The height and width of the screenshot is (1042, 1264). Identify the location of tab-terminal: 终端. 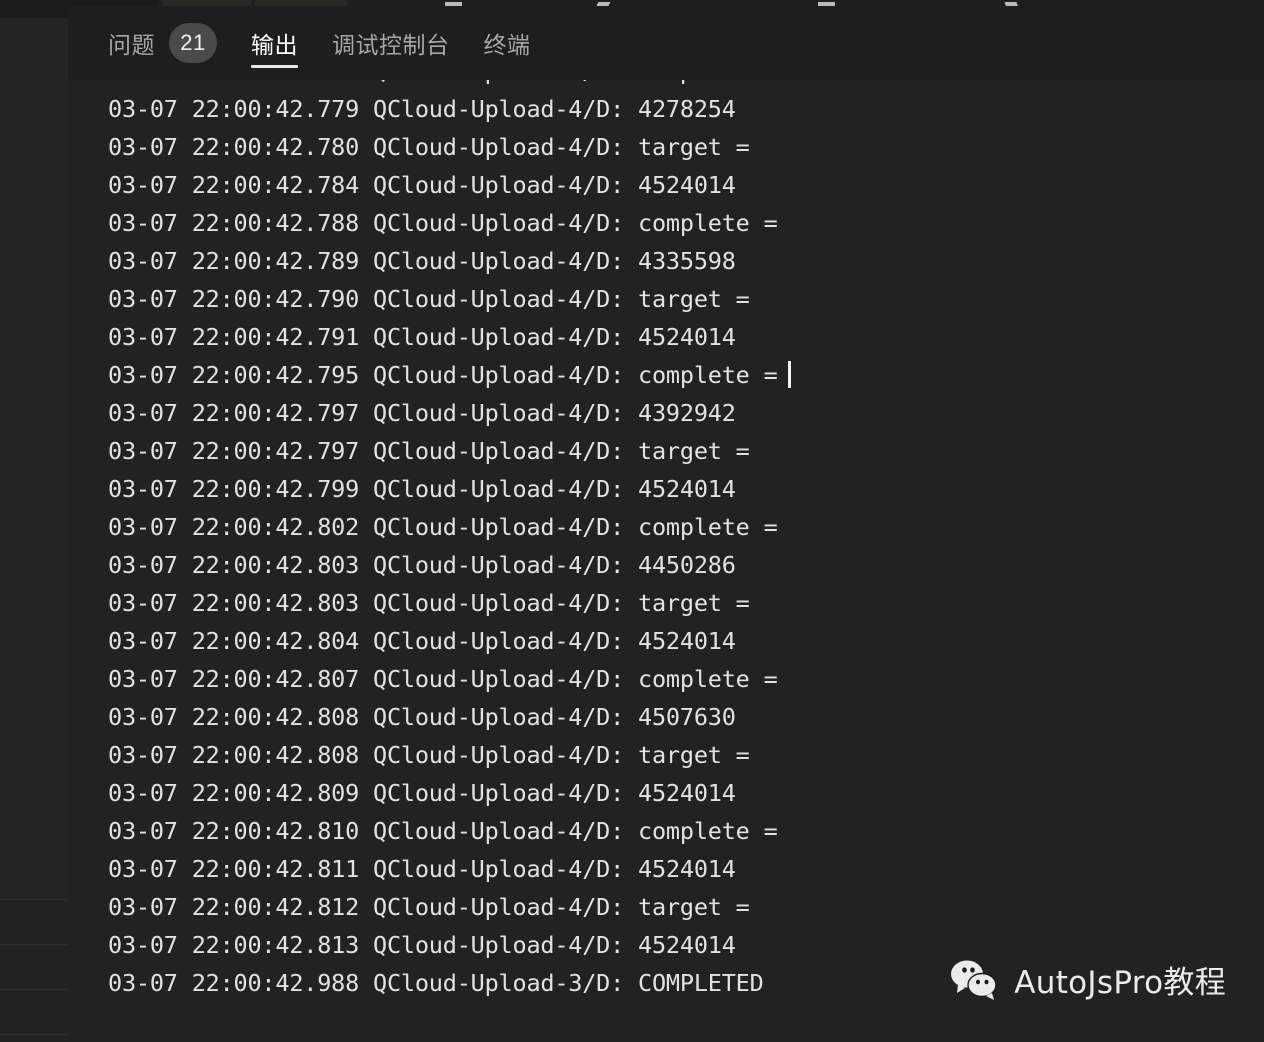
(507, 43).